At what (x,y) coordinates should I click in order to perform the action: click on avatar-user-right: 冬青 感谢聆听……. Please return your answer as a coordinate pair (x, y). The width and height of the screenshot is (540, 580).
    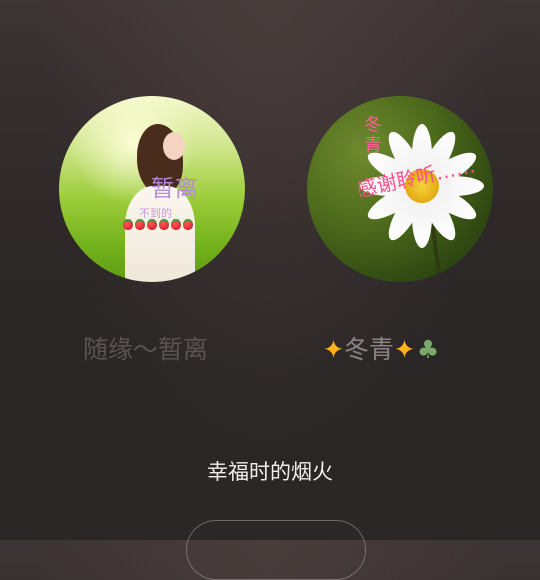
    Looking at the image, I should click on (400, 189).